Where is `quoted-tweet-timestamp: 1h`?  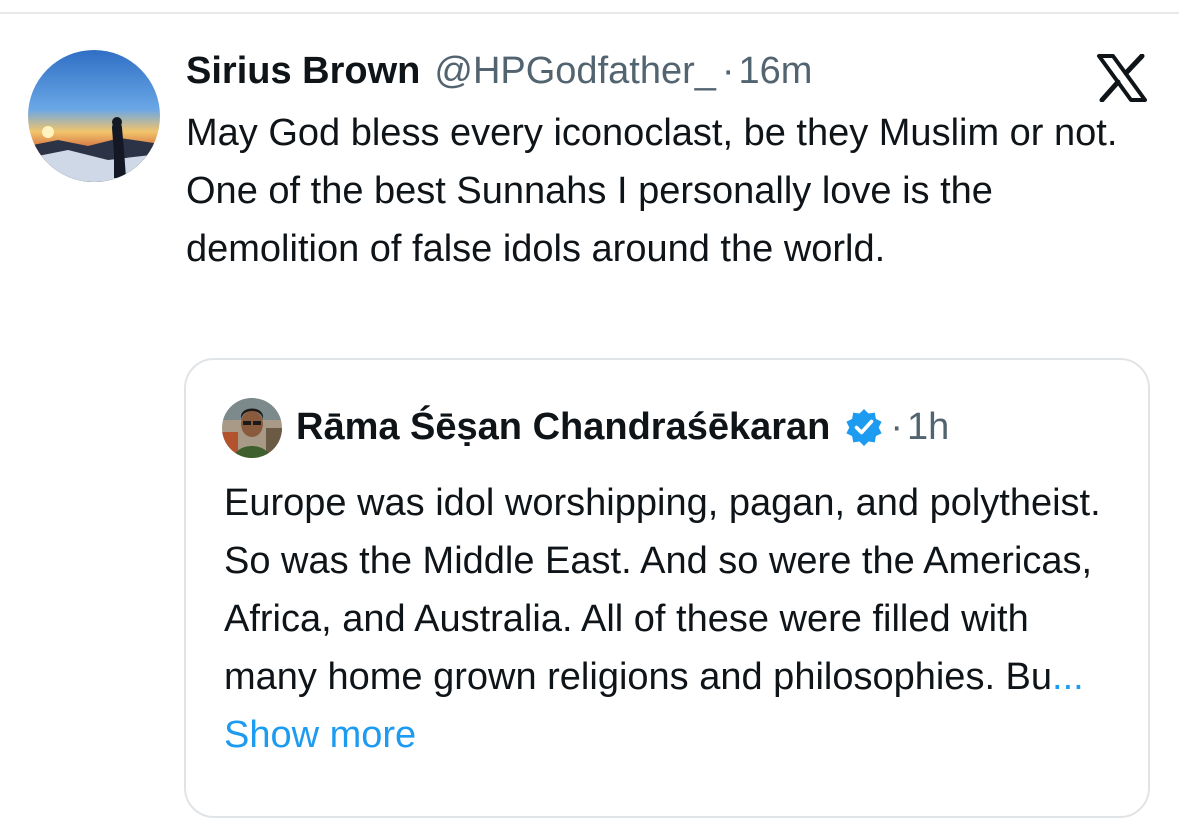
quoted-tweet-timestamp: 1h is located at coordinates (928, 427).